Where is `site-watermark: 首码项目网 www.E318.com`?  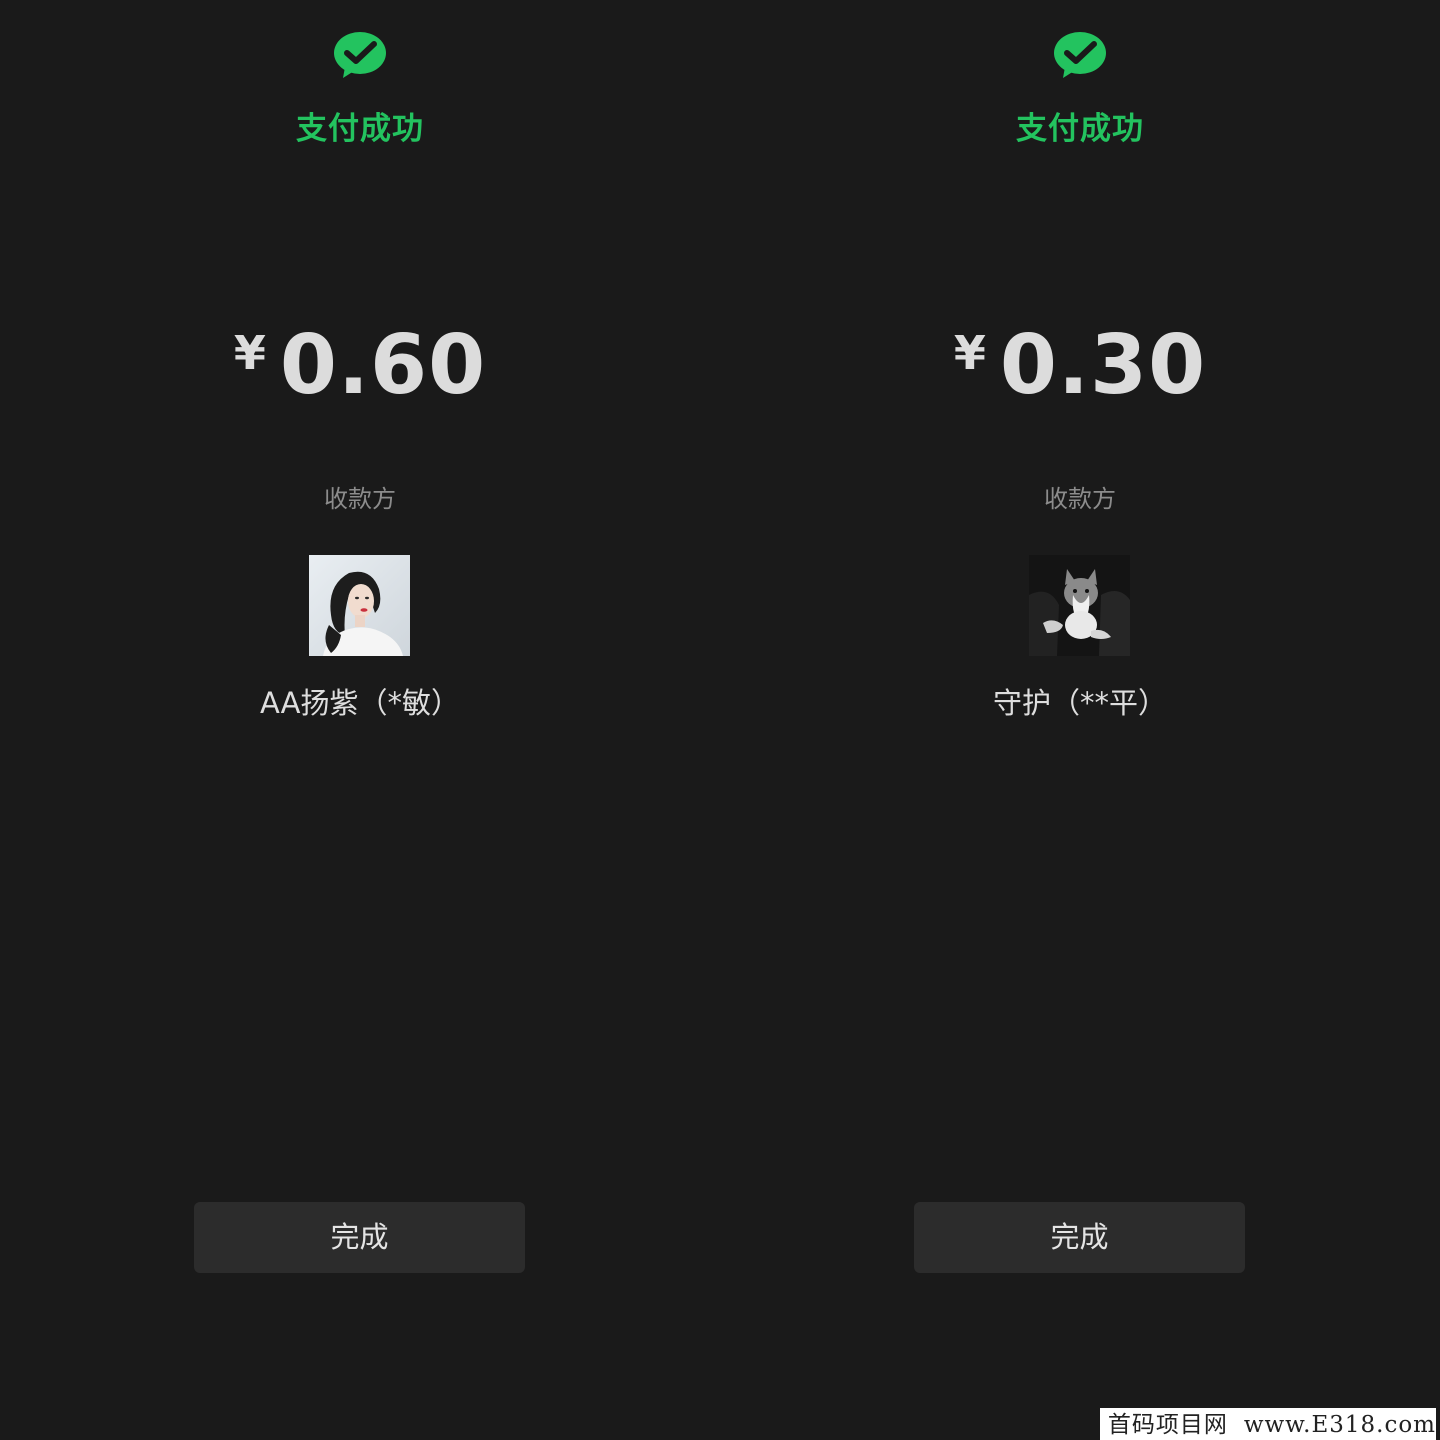
site-watermark: 首码项目网 www.E318.com is located at coordinates (1267, 1424).